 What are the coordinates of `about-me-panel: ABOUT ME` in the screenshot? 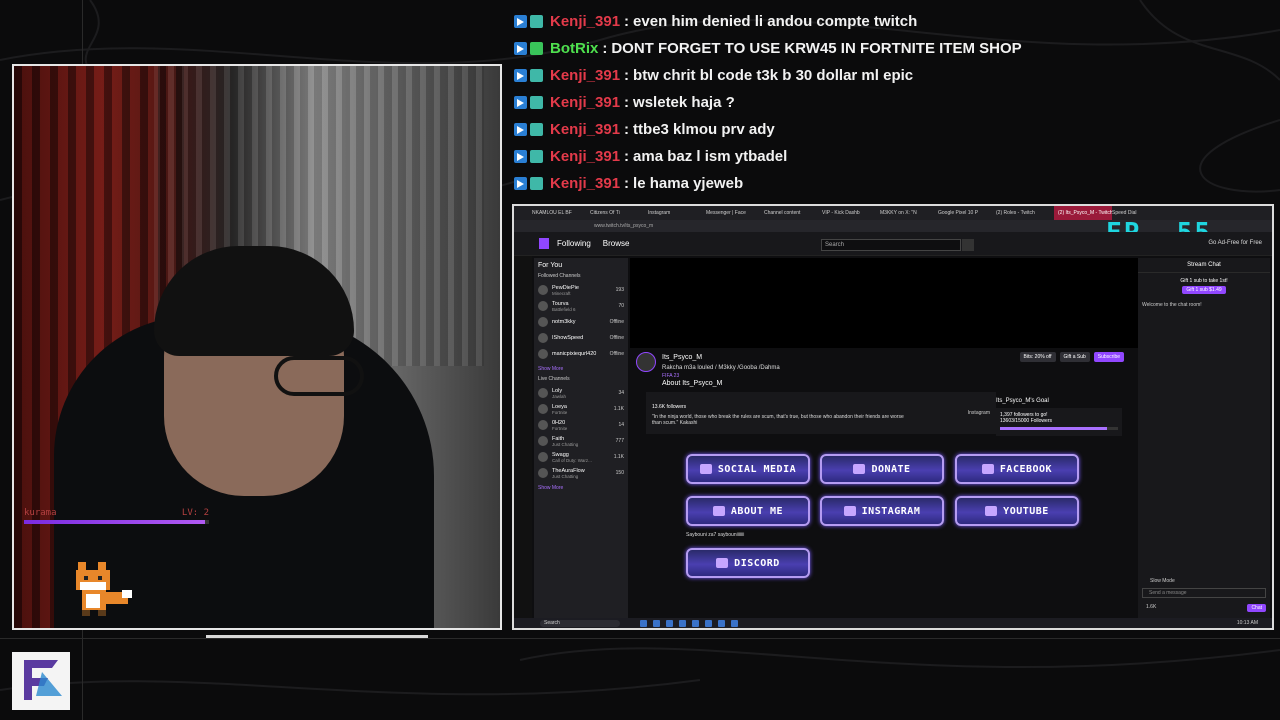 It's located at (748, 511).